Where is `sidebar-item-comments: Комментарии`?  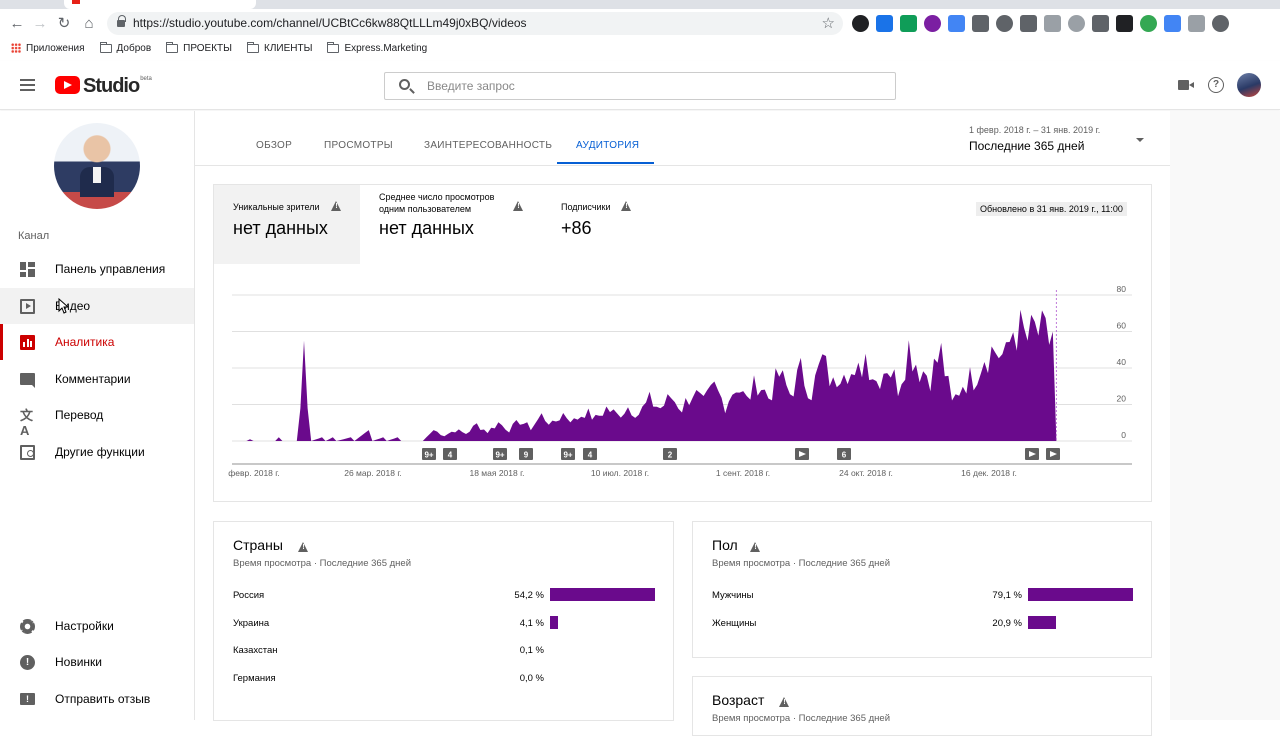 sidebar-item-comments: Комментарии is located at coordinates (97, 379).